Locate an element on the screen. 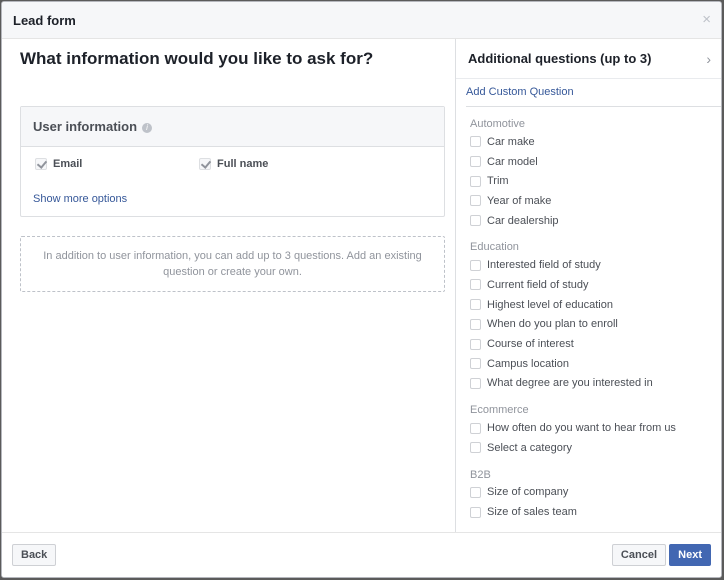 Image resolution: width=724 pixels, height=580 pixels. additional-questions-title: Additional questions (up to 3) is located at coordinates (560, 58).